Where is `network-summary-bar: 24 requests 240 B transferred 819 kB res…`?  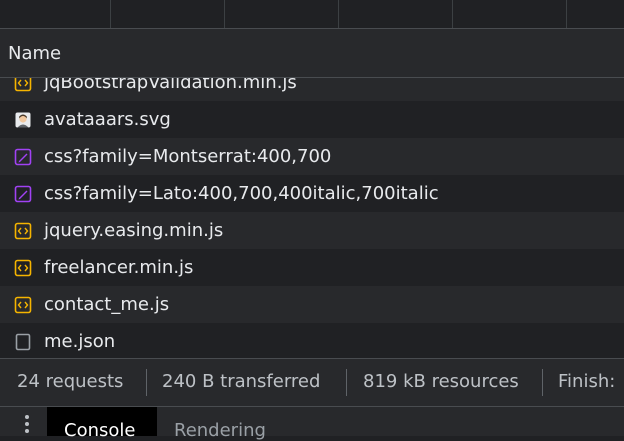 network-summary-bar: 24 requests 240 B transferred 819 kB res… is located at coordinates (312, 382).